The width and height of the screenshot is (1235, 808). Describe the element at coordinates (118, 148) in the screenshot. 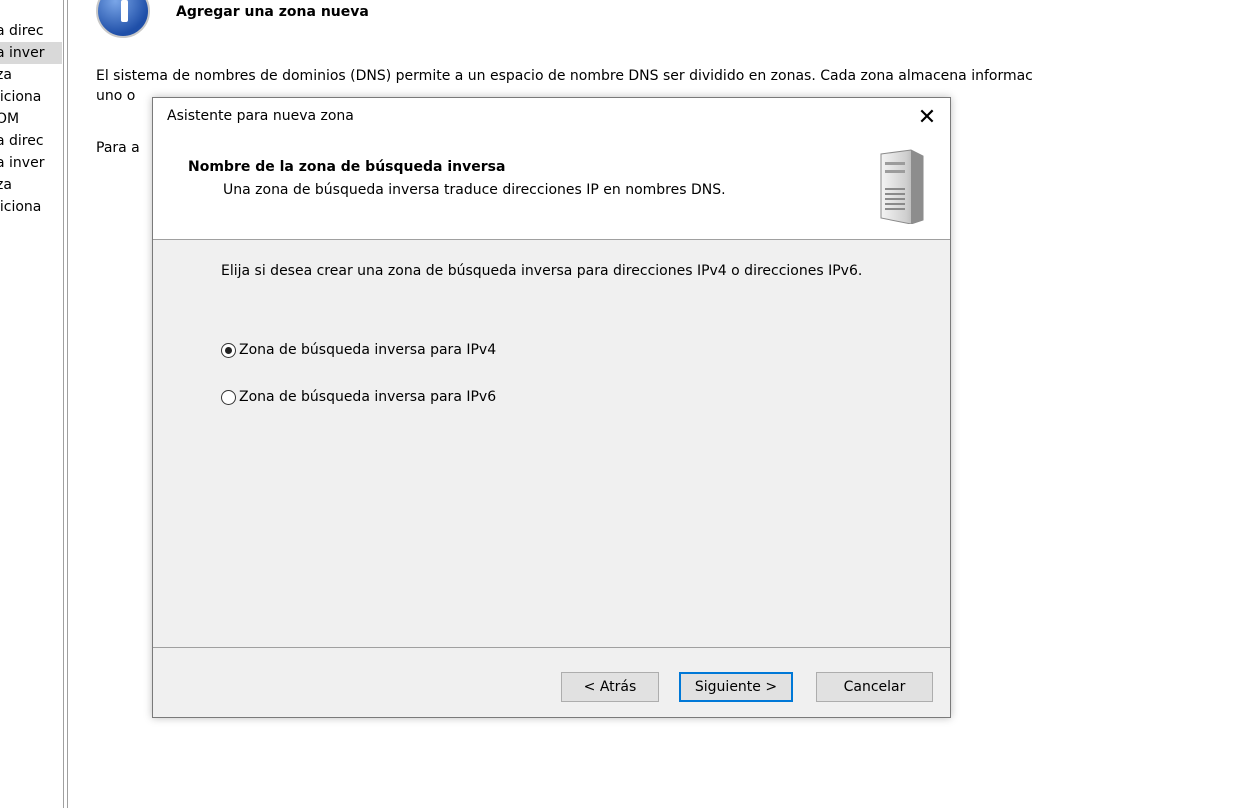

I see `instruction-text: Para a` at that location.